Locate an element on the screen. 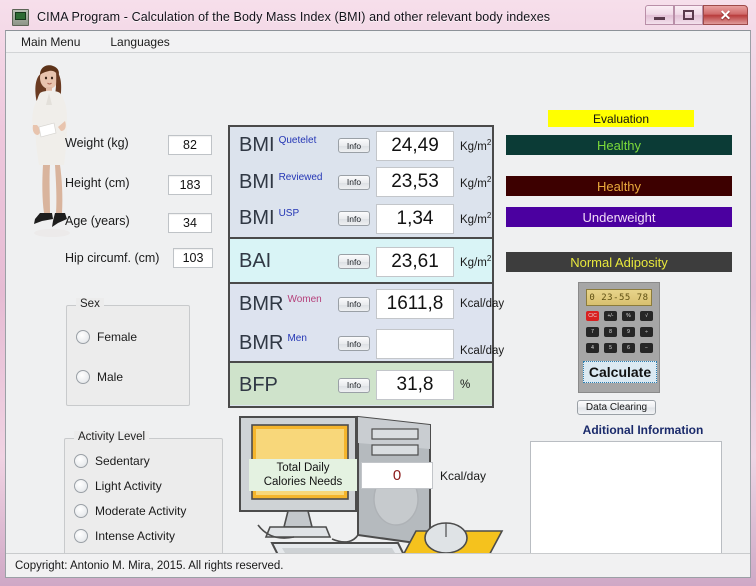  calc-key-divide: ÷ is located at coordinates (646, 332).